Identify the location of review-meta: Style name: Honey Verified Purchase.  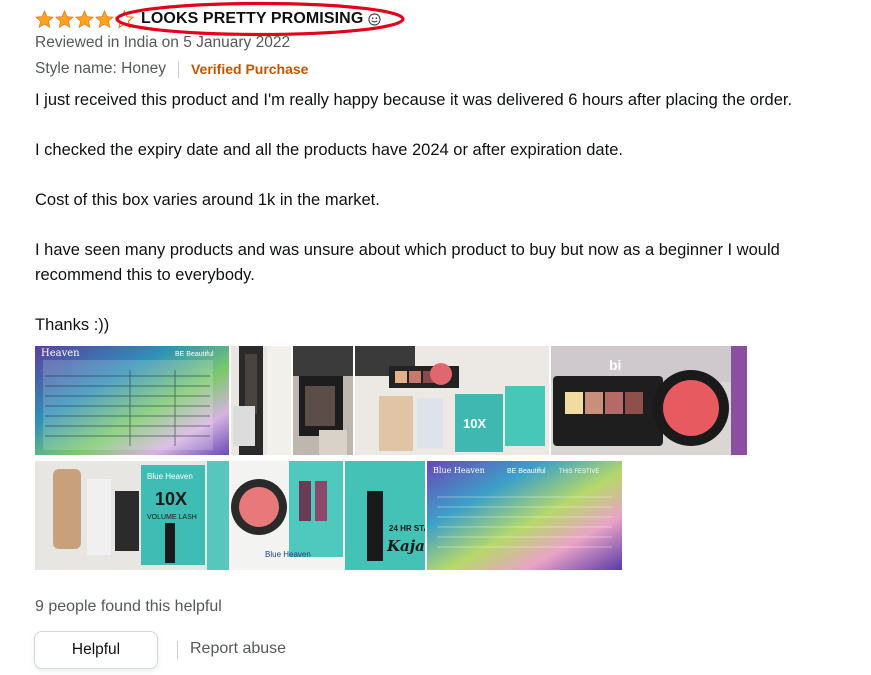
(171, 69).